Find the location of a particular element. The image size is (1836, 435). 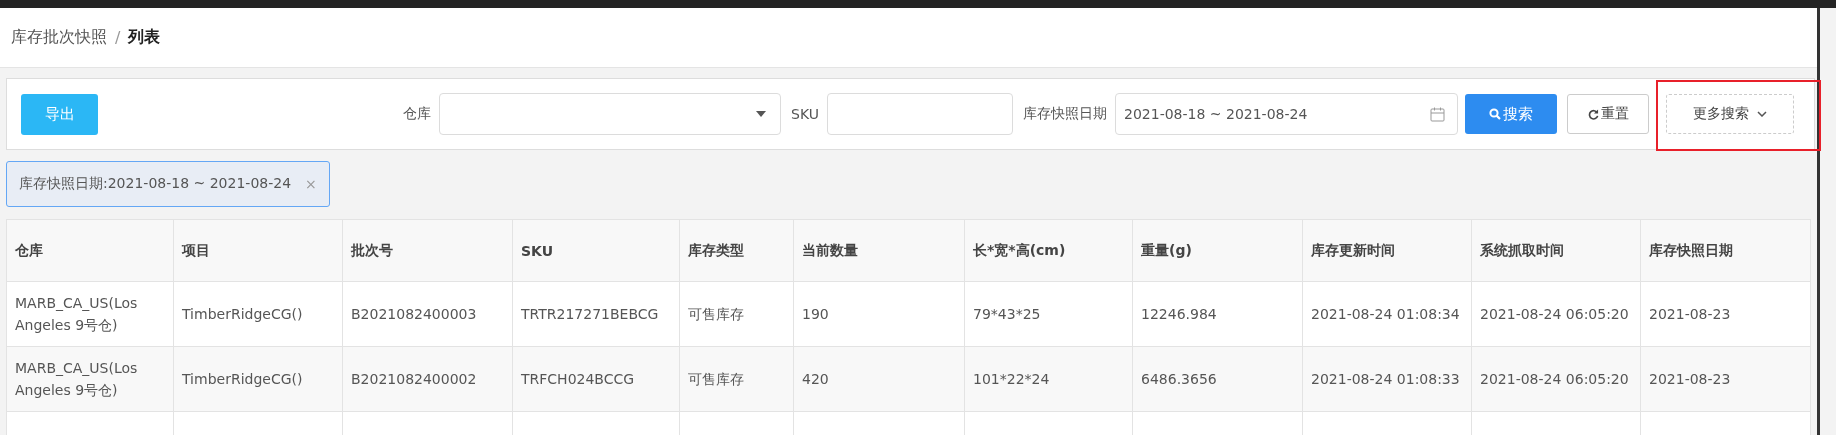

table-cell: 2021-08-24 01:08:33 is located at coordinates (1385, 378).